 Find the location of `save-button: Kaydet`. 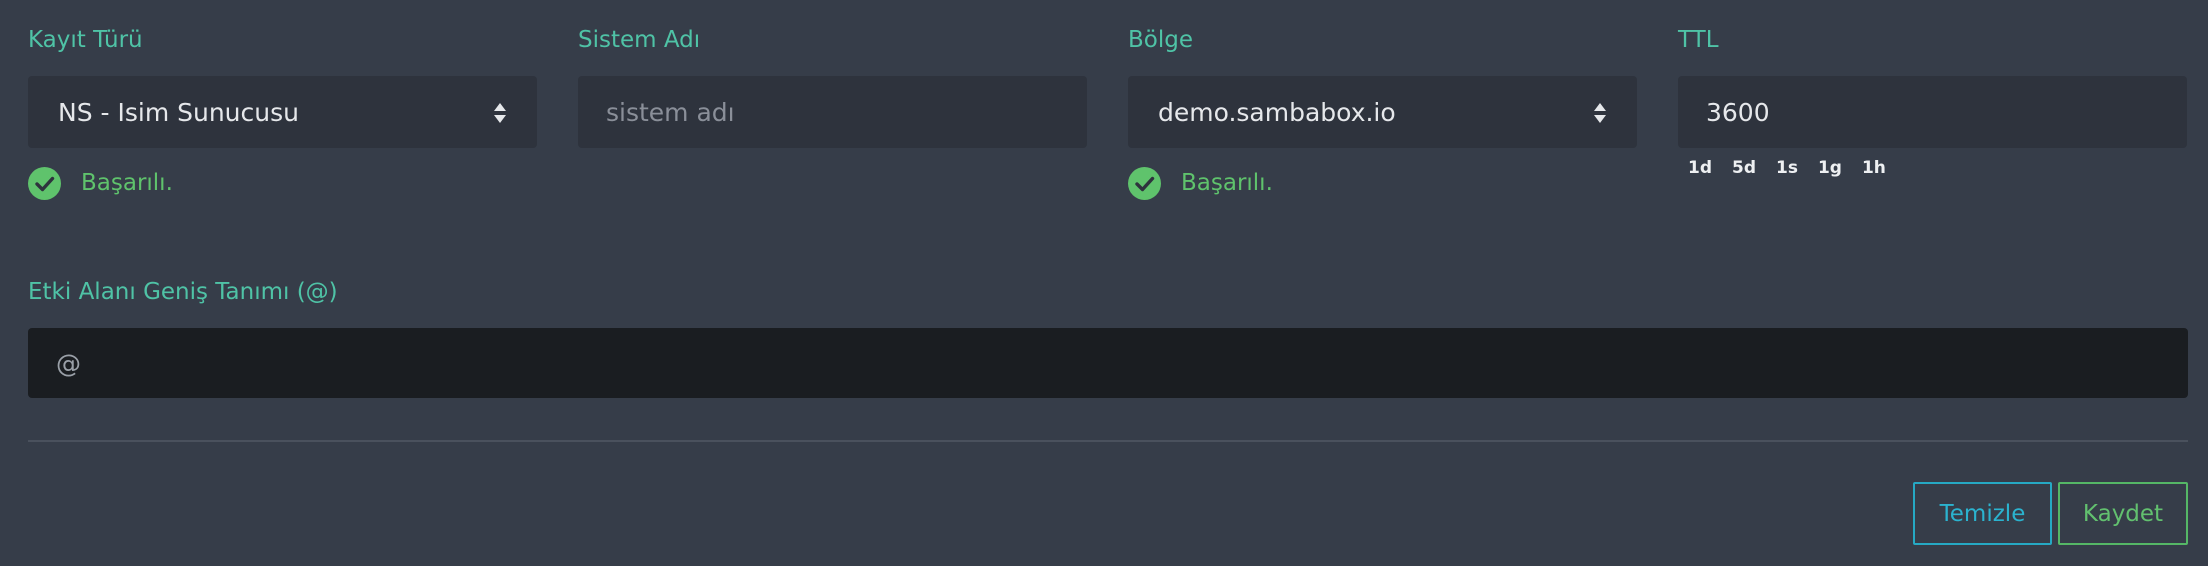

save-button: Kaydet is located at coordinates (2123, 513).